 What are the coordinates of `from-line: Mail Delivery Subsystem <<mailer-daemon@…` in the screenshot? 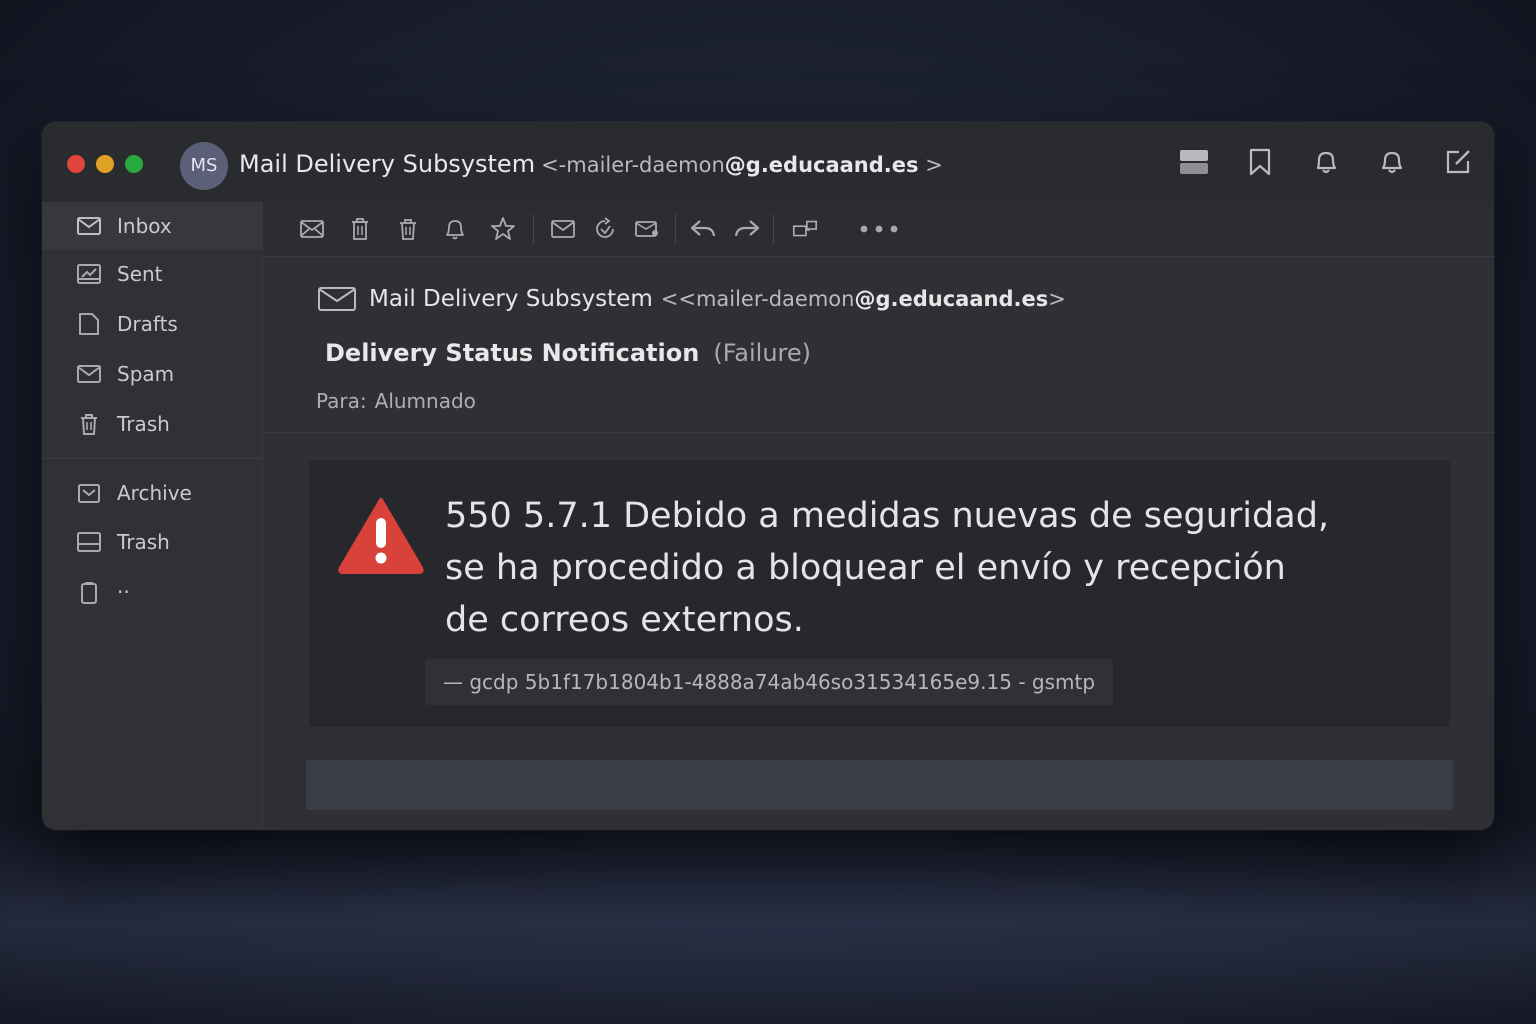 It's located at (691, 299).